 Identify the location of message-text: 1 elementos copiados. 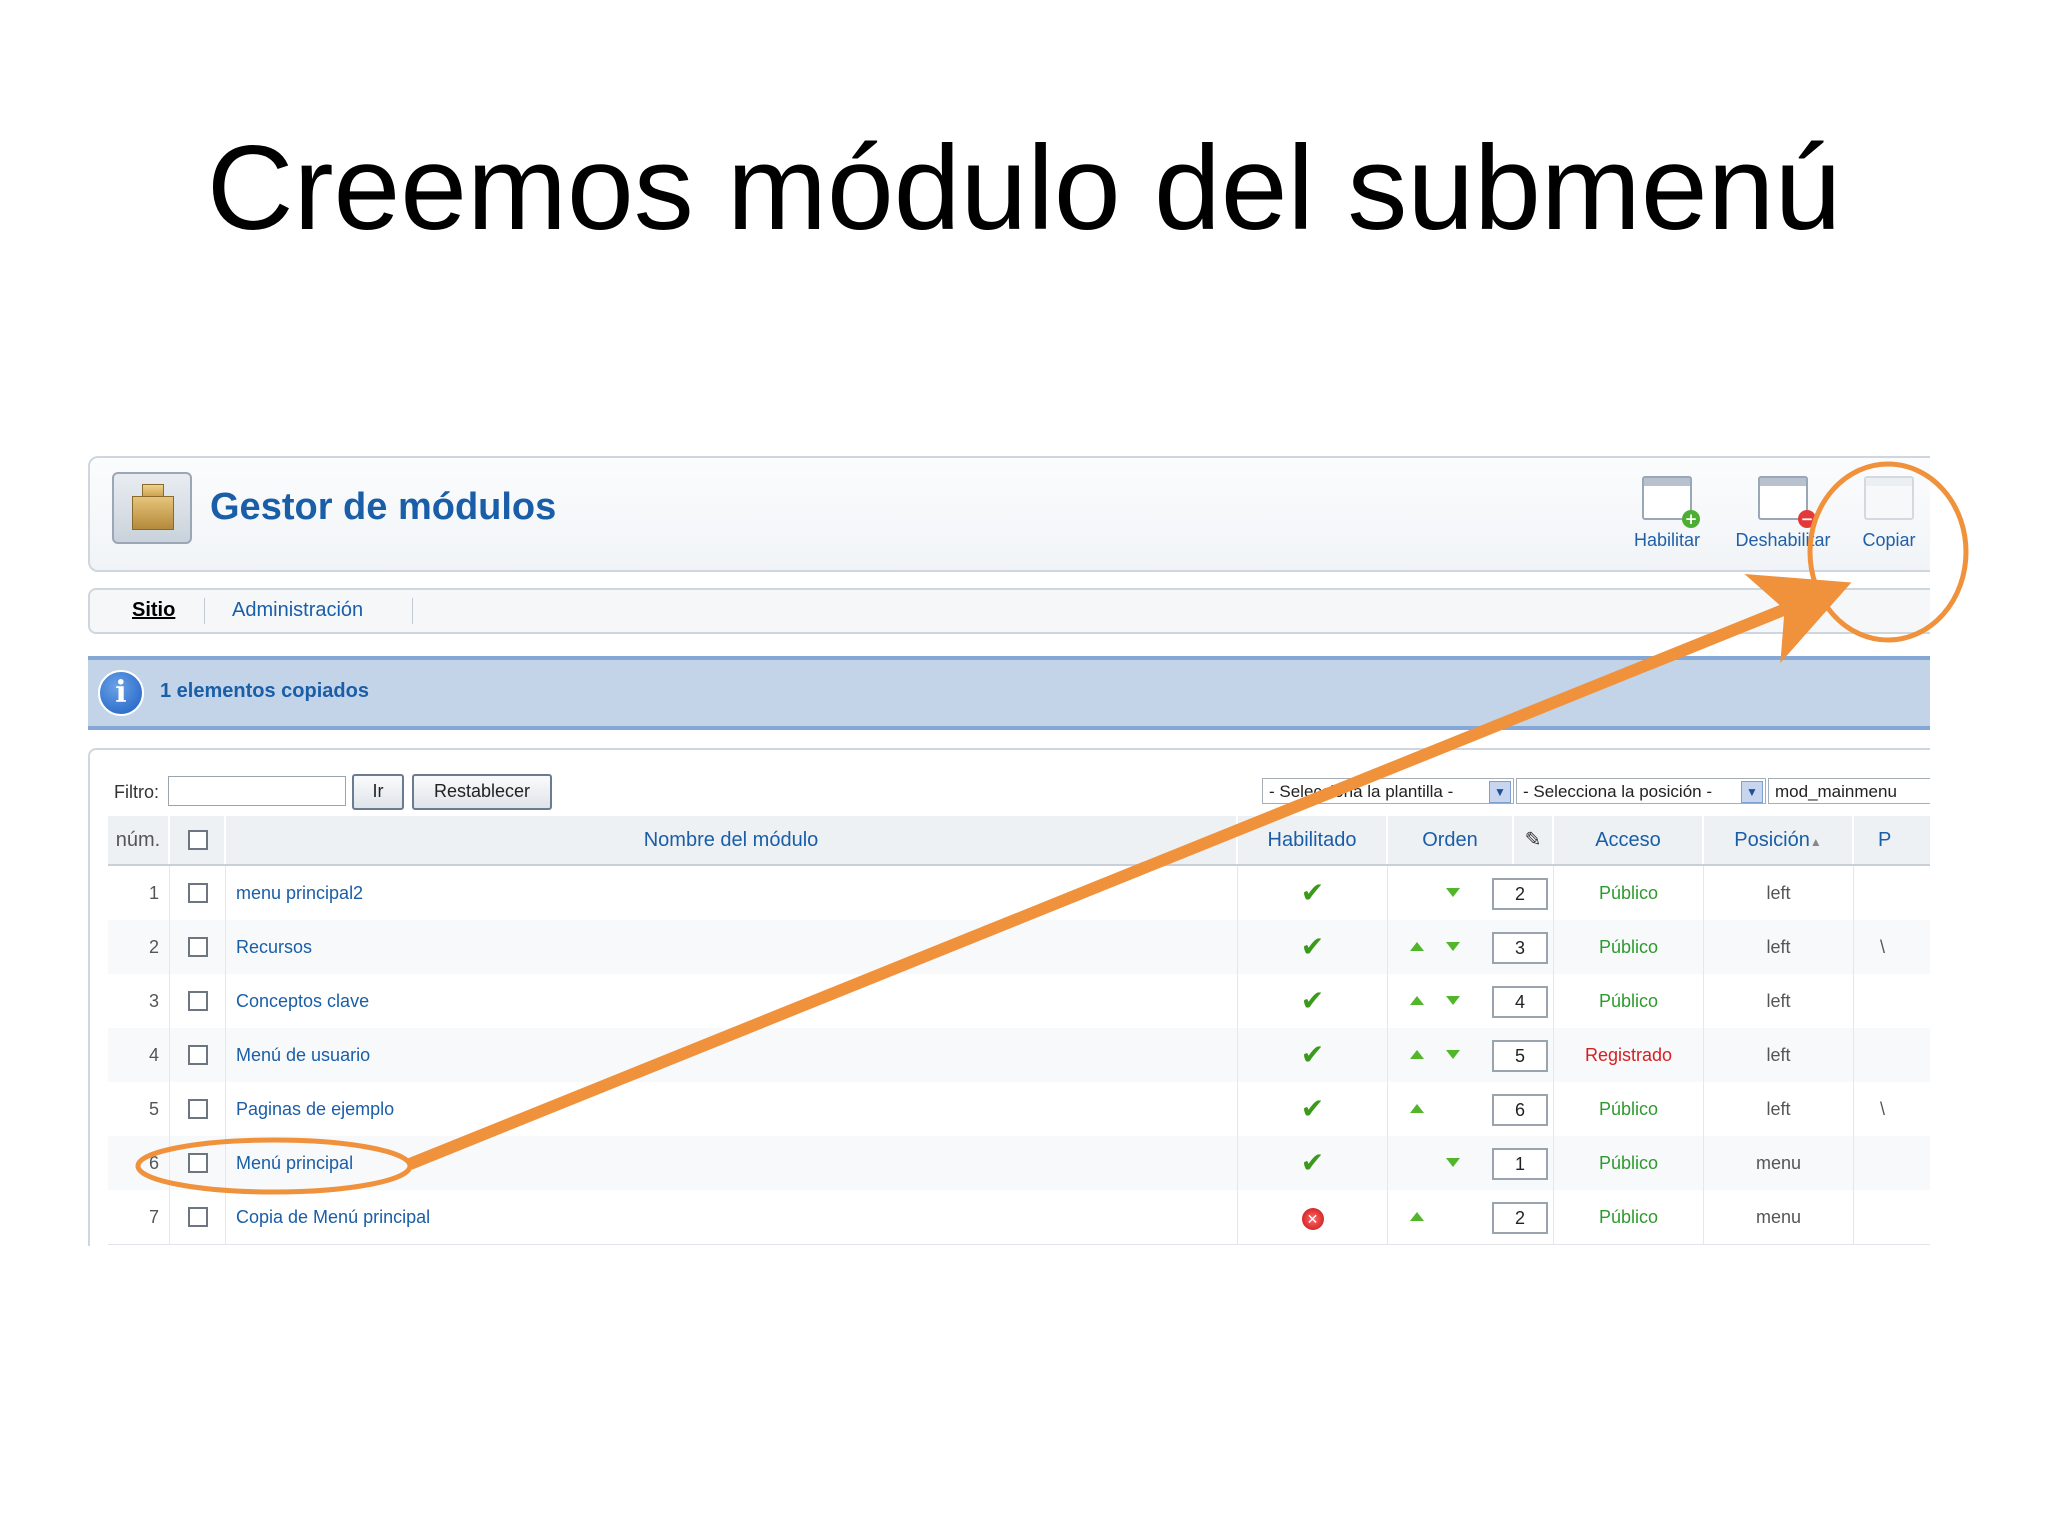
(264, 691).